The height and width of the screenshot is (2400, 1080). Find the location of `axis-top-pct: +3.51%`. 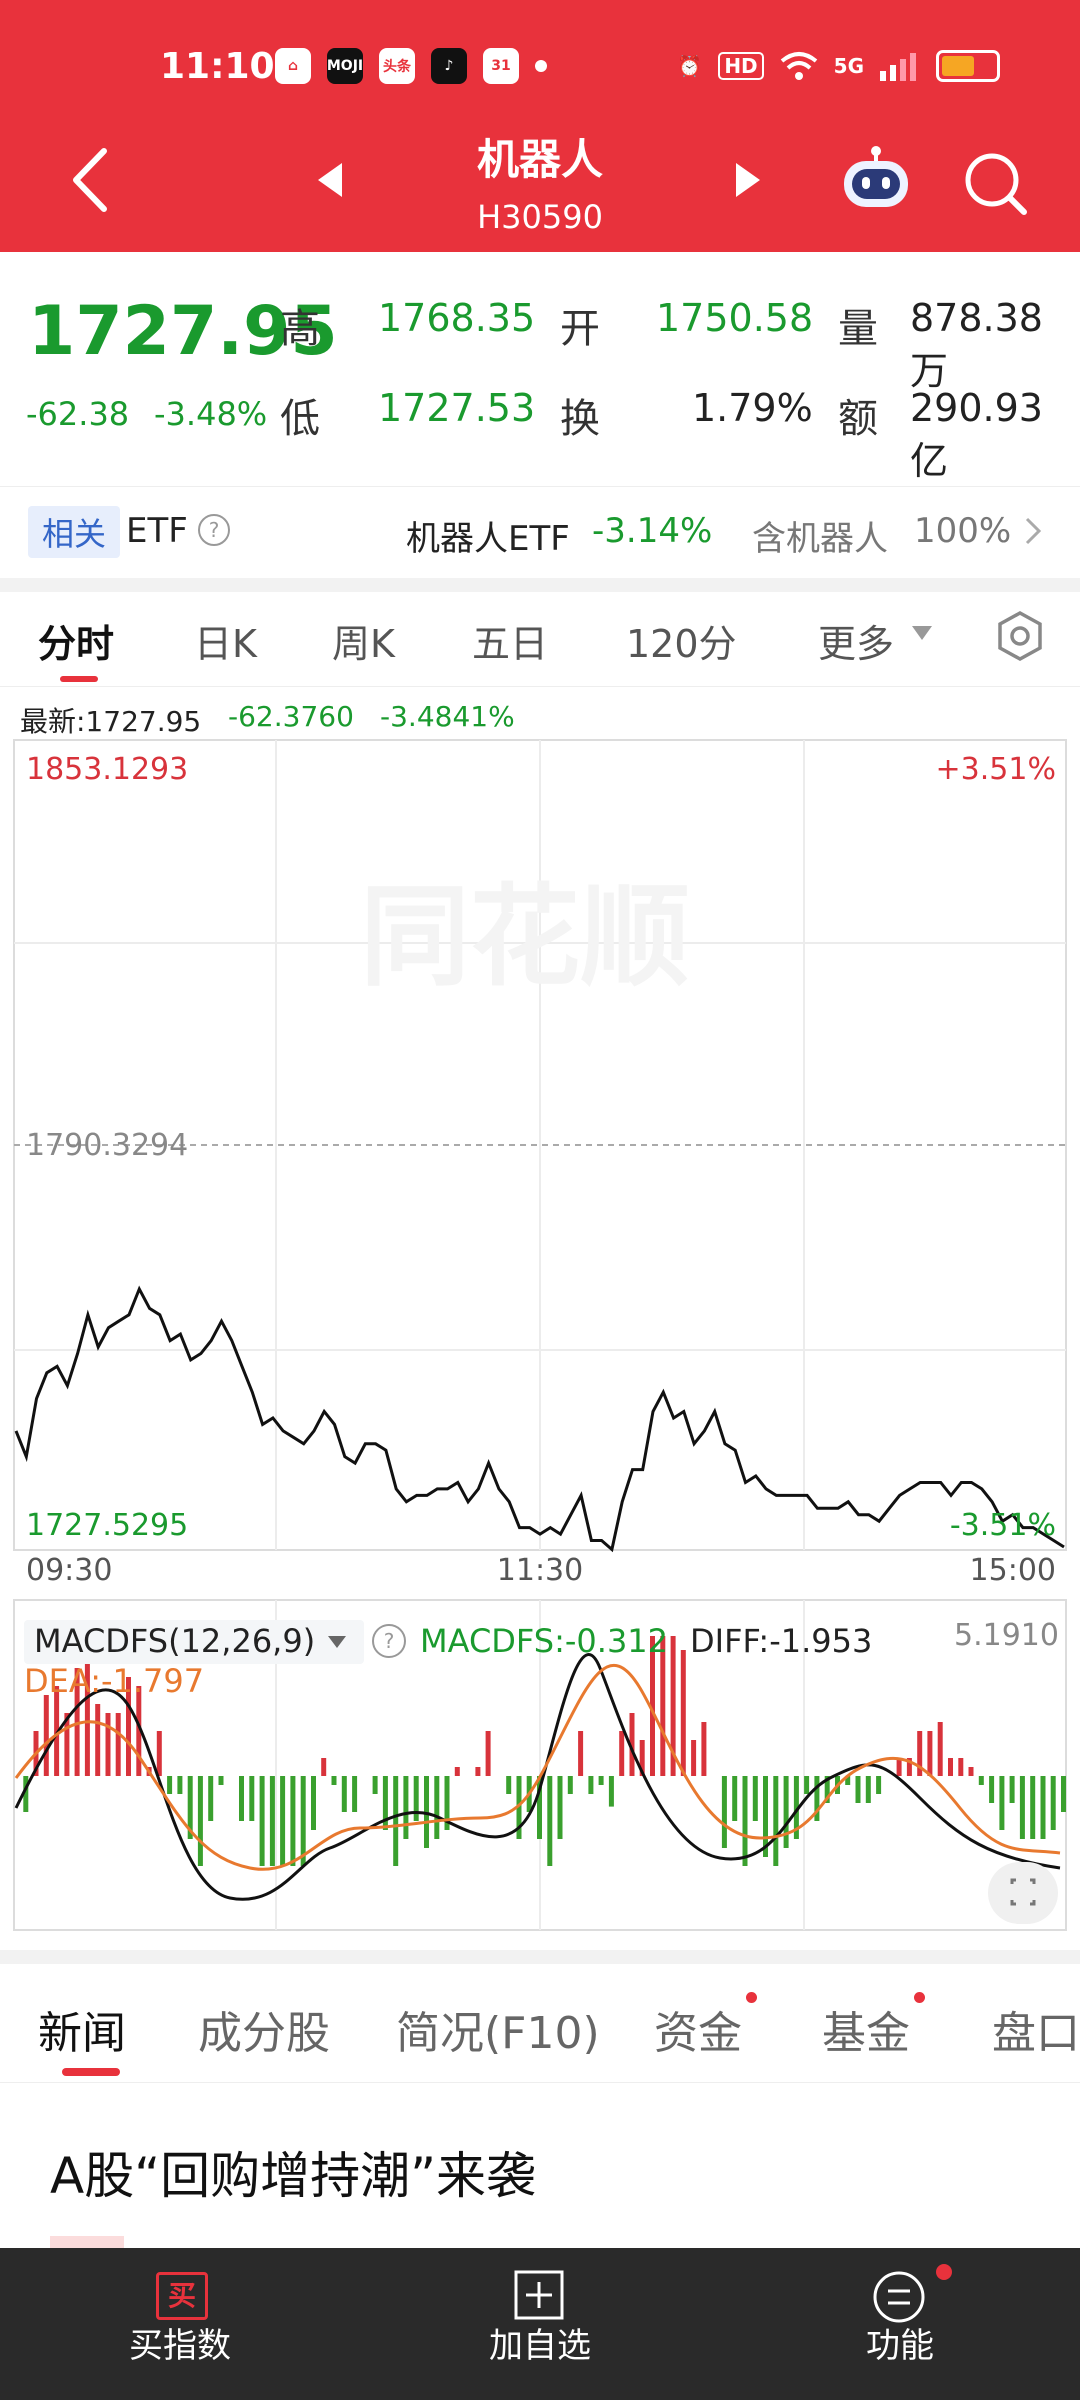

axis-top-pct: +3.51% is located at coordinates (996, 769).